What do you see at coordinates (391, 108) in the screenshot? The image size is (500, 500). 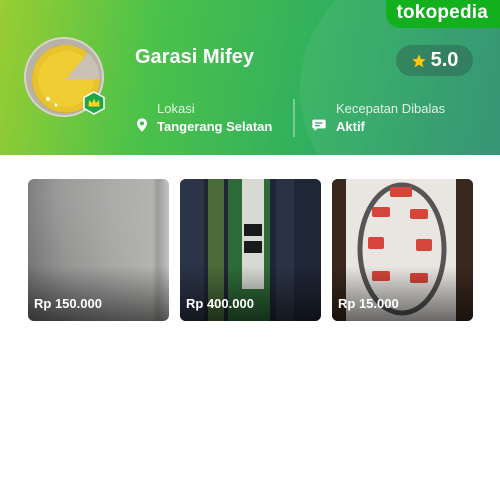 I see `response-speed-label: Kecepatan Dibalas` at bounding box center [391, 108].